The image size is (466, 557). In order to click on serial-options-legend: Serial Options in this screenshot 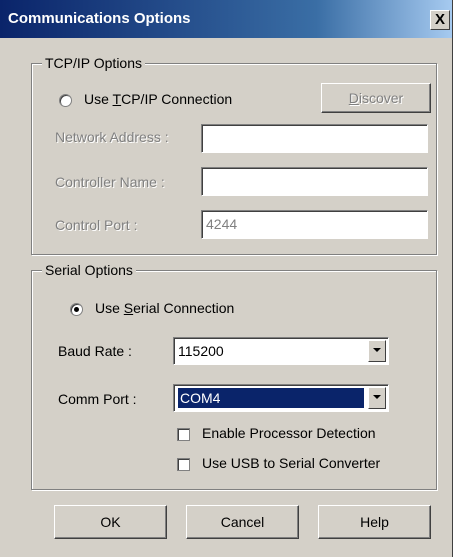, I will do `click(89, 270)`.